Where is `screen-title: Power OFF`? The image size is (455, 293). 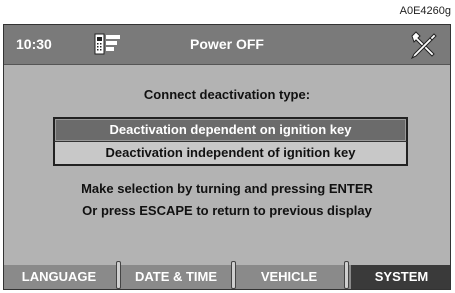 screen-title: Power OFF is located at coordinates (227, 44).